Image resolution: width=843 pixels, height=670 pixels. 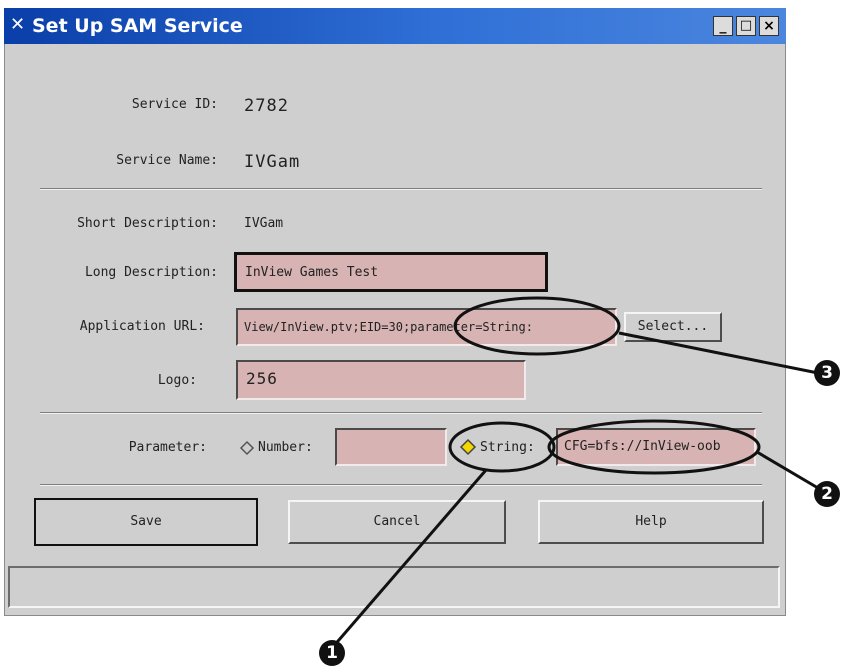 I want to click on callout-2-ellipse, so click(x=654, y=447).